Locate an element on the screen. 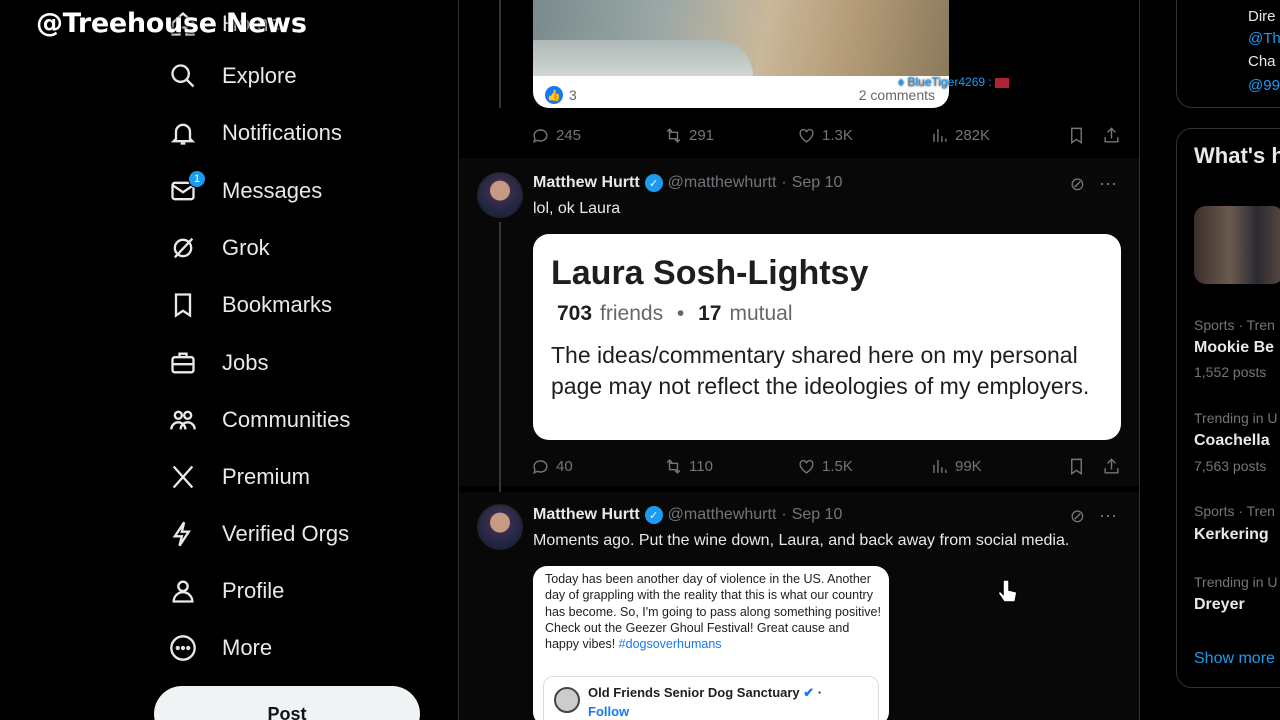 This screenshot has width=1280, height=720. views-button: 282K is located at coordinates (960, 135).